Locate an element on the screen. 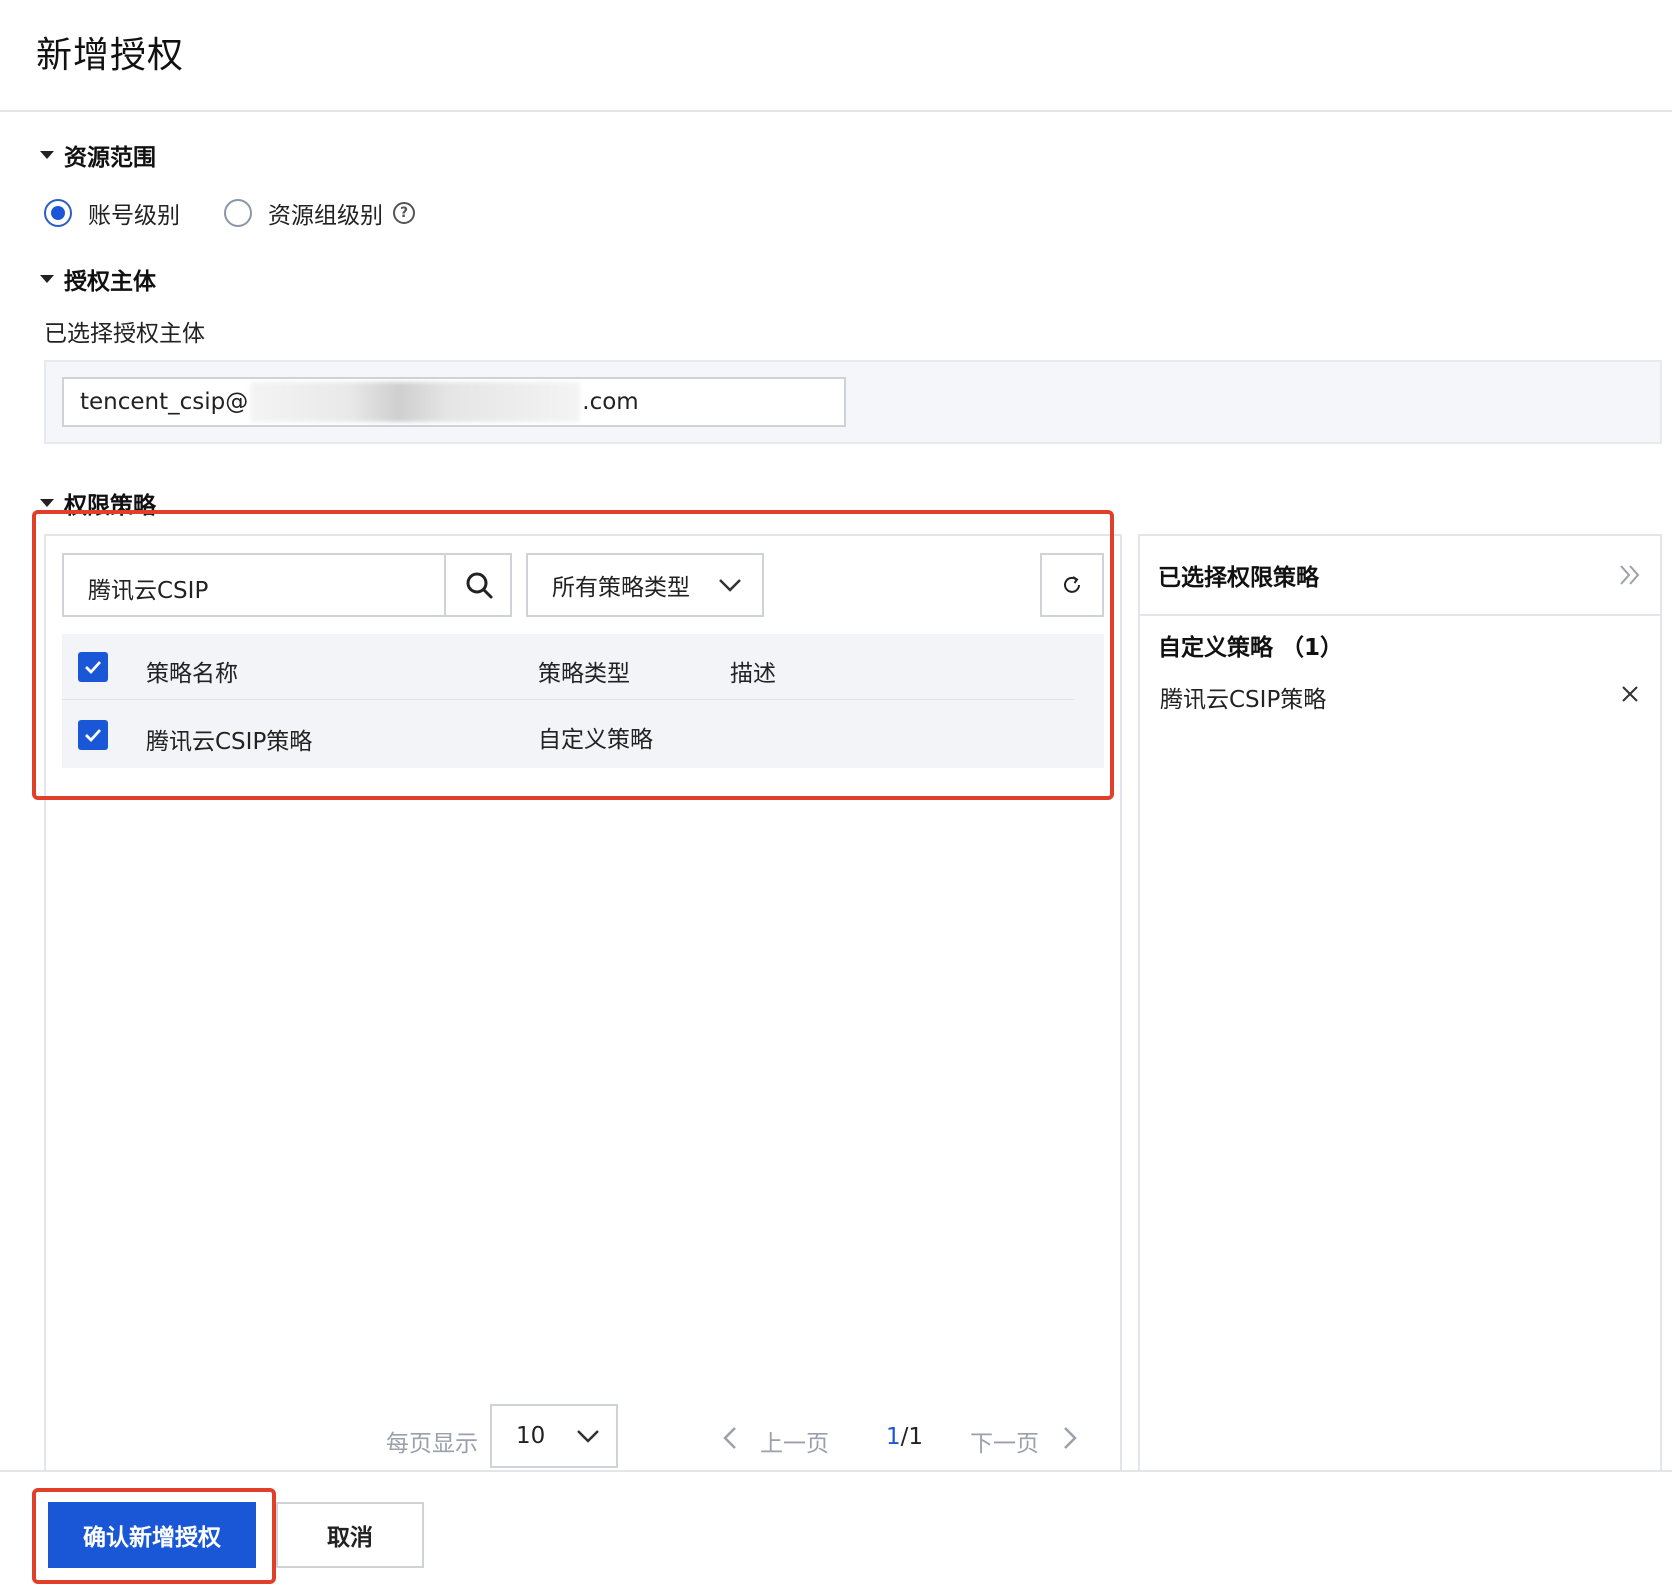  next-page-label: 下一页 is located at coordinates (1004, 1441).